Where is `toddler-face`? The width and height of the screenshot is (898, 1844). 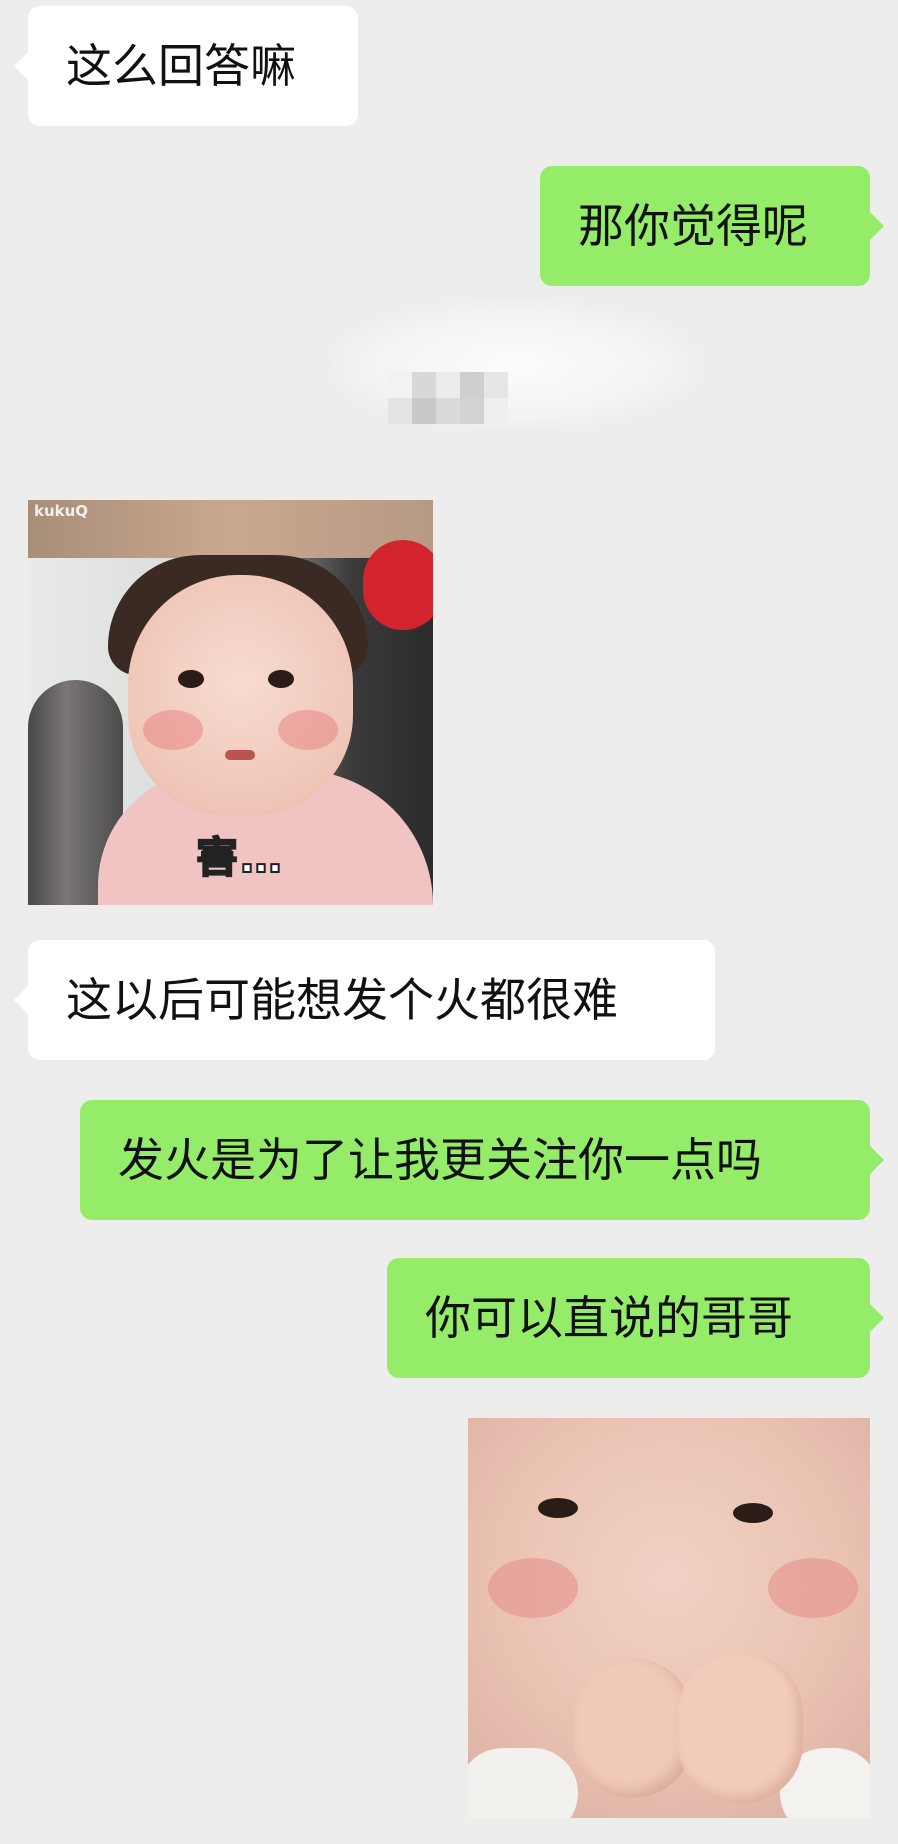
toddler-face is located at coordinates (240, 695).